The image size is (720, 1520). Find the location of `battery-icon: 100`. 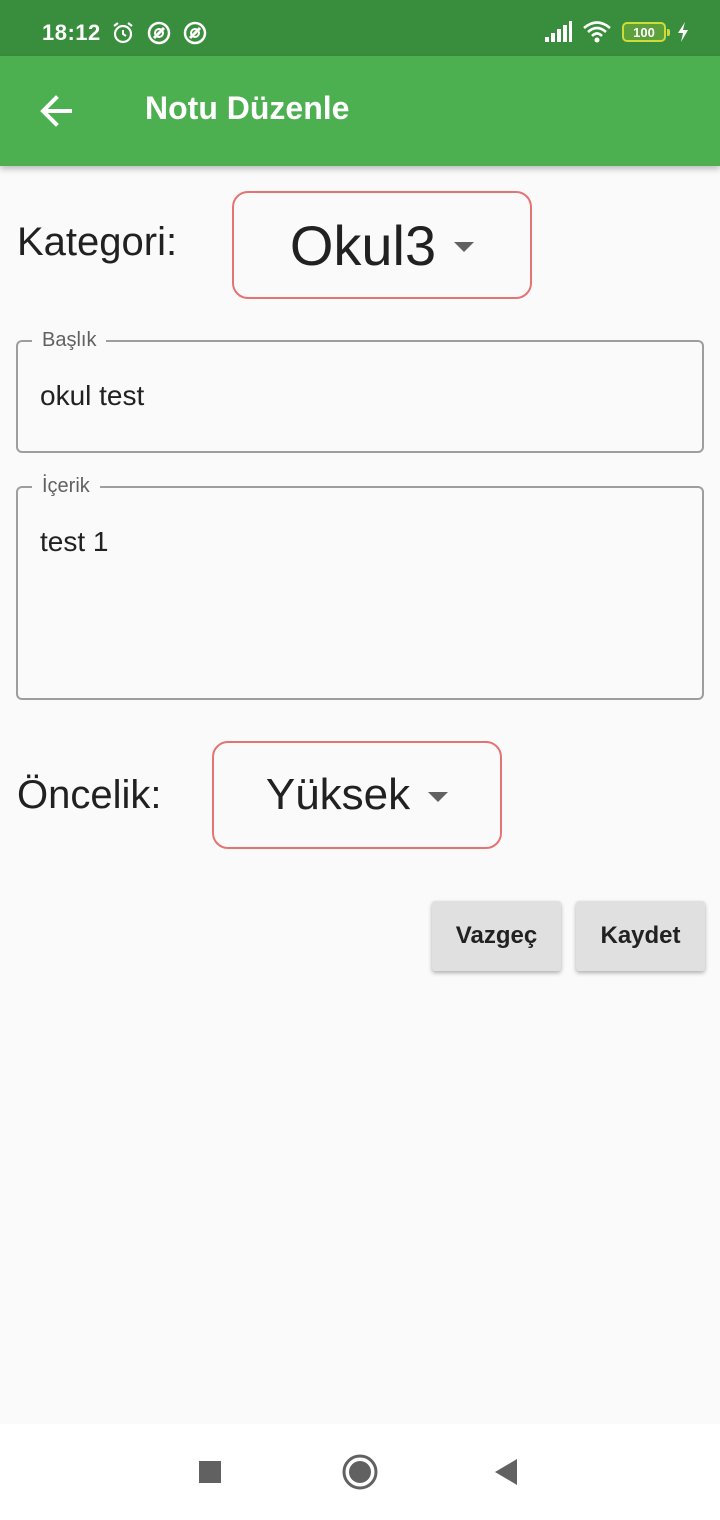

battery-icon: 100 is located at coordinates (646, 32).